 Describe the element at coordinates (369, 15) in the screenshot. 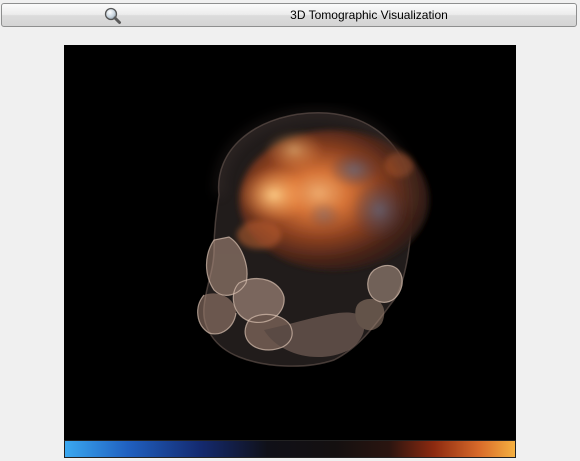

I see `window-title: 3D Tomographic Visualization` at that location.